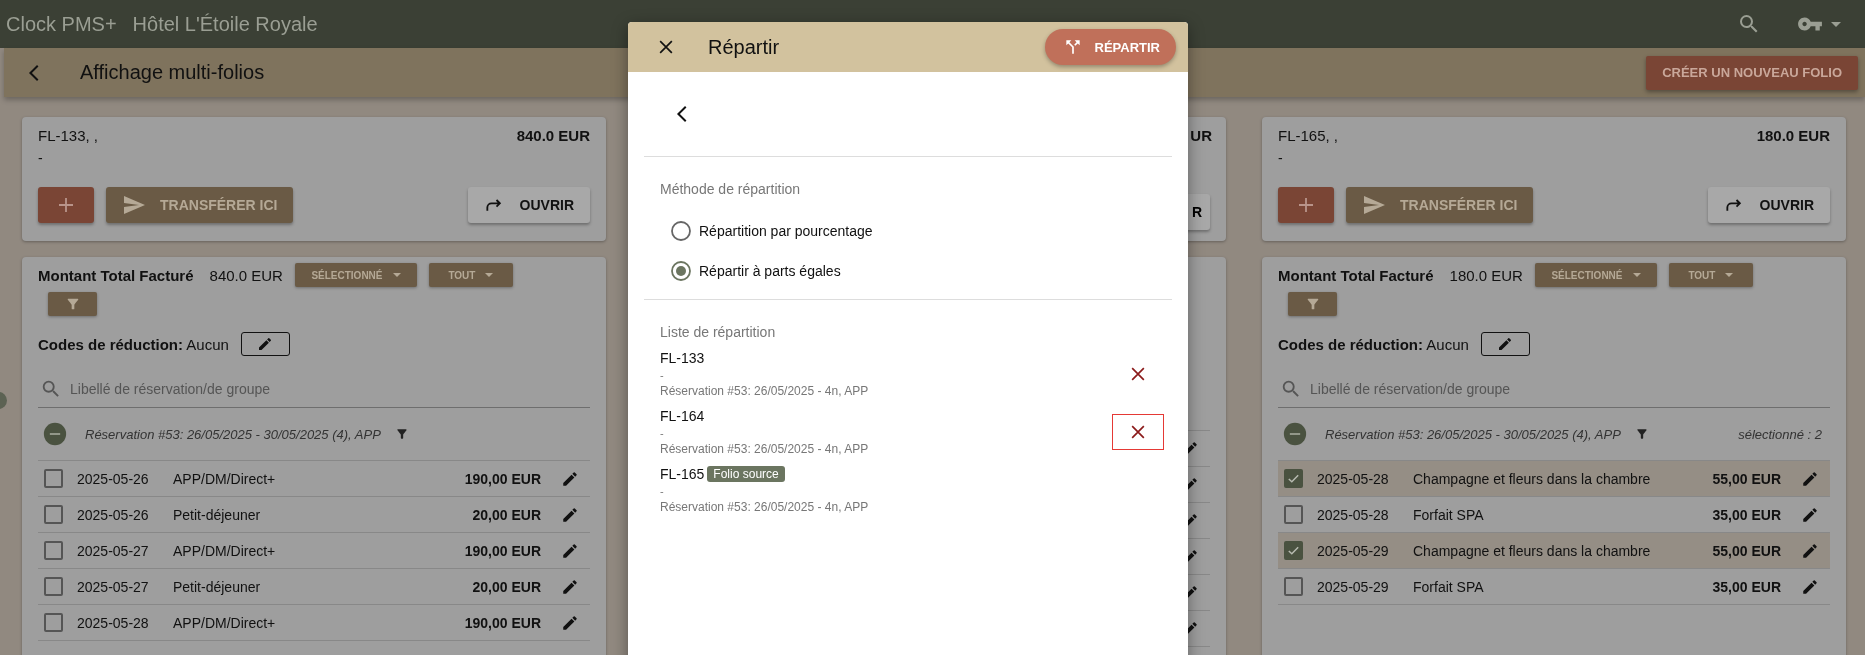  I want to click on charge-row: 2025-05-29 Forfait SPA 35,00 EUR, so click(1554, 587).